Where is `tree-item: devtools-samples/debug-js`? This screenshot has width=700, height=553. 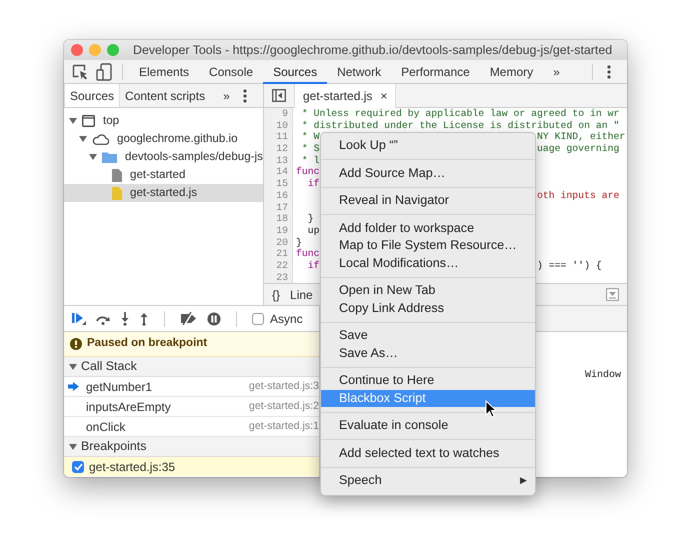
tree-item: devtools-samples/debug-js is located at coordinates (192, 157).